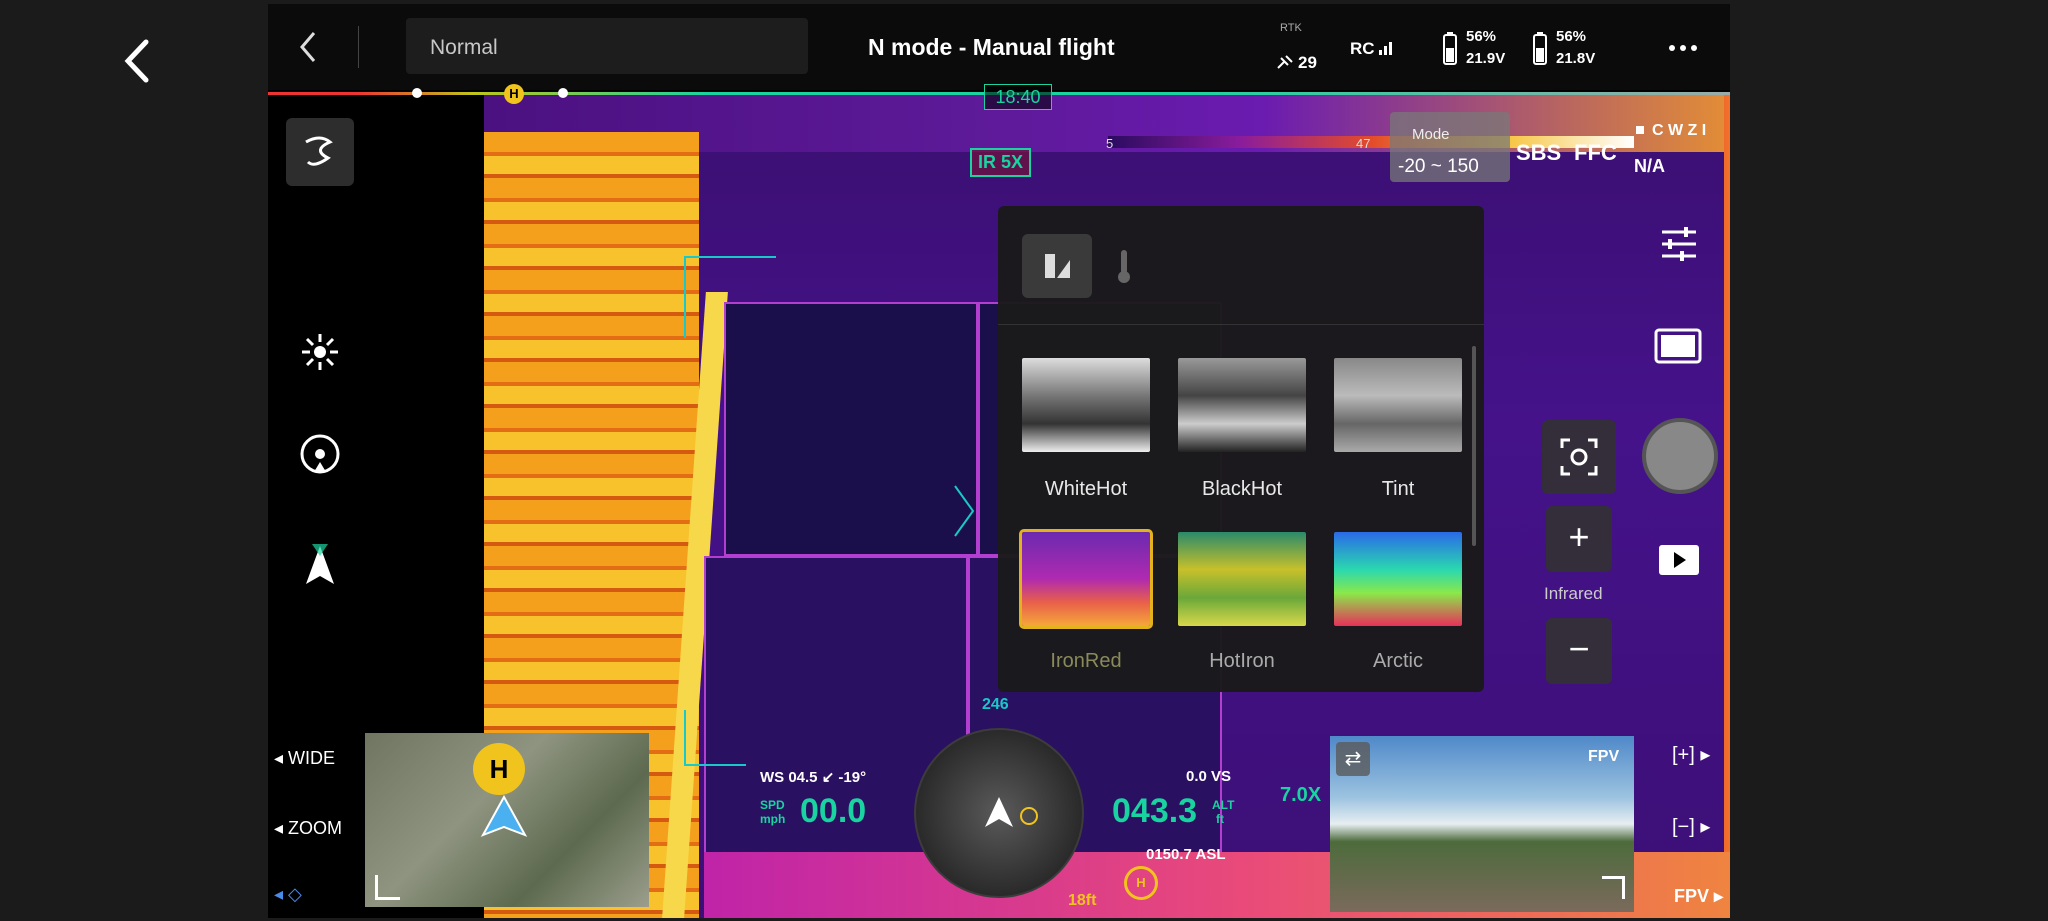 The height and width of the screenshot is (921, 2048). Describe the element at coordinates (1086, 579) in the screenshot. I see `palette-thumb-ironred` at that location.